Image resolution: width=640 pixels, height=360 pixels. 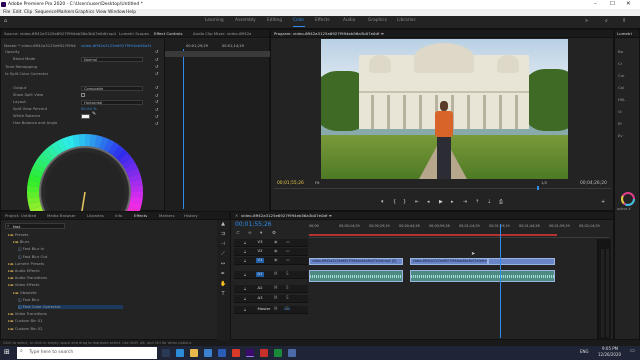 I want to click on lumetri-section: Cr, so click(x=620, y=63).